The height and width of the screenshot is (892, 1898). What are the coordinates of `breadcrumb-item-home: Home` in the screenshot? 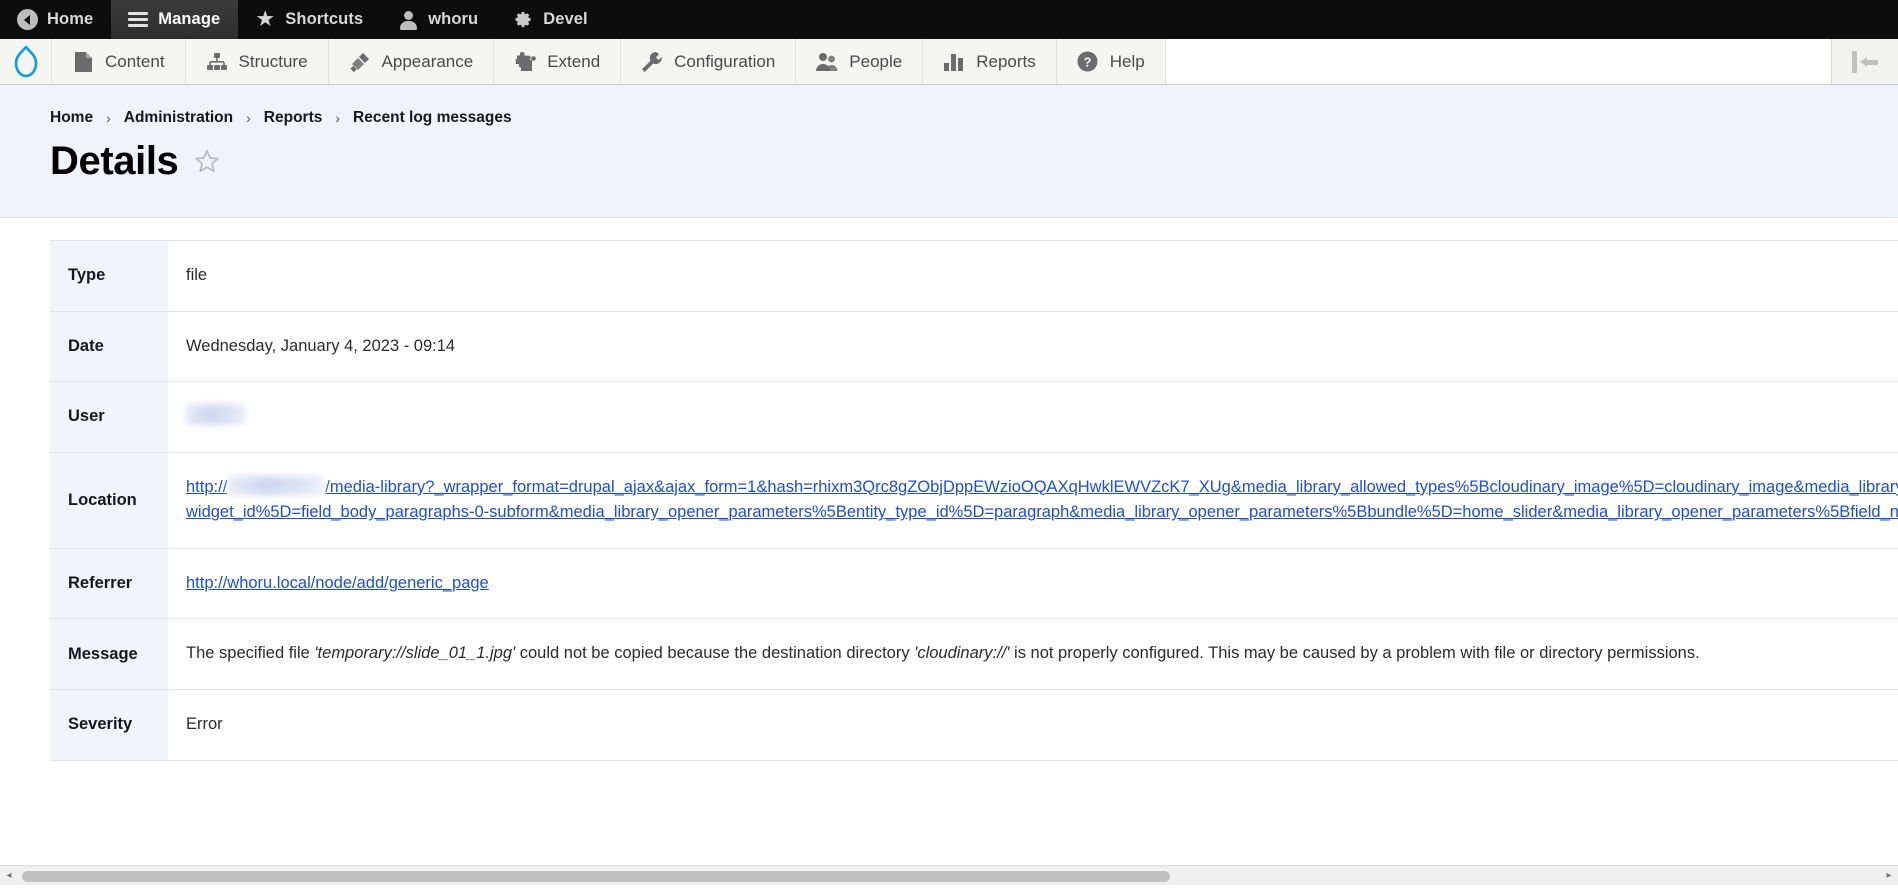 It's located at (71, 118).